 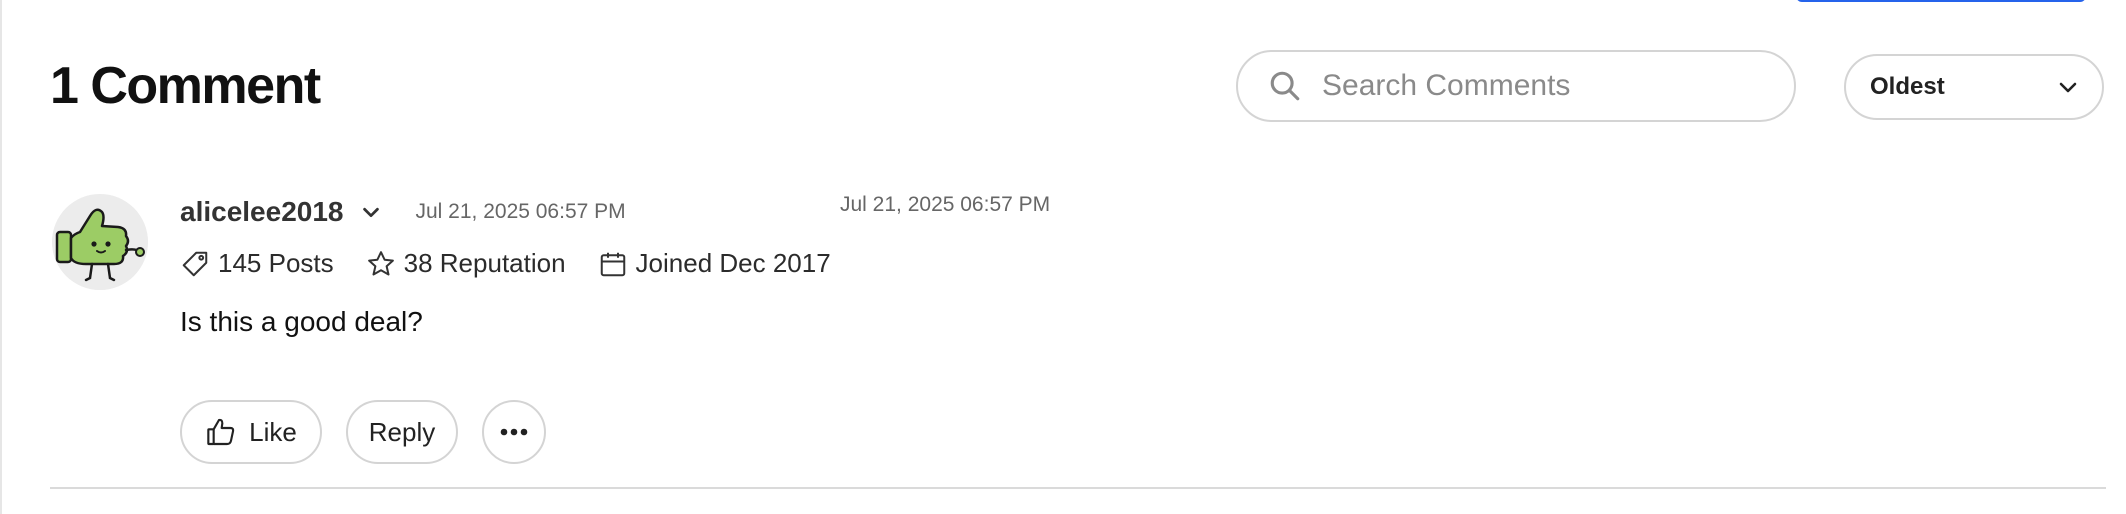 I want to click on comment-divider, so click(x=1078, y=488).